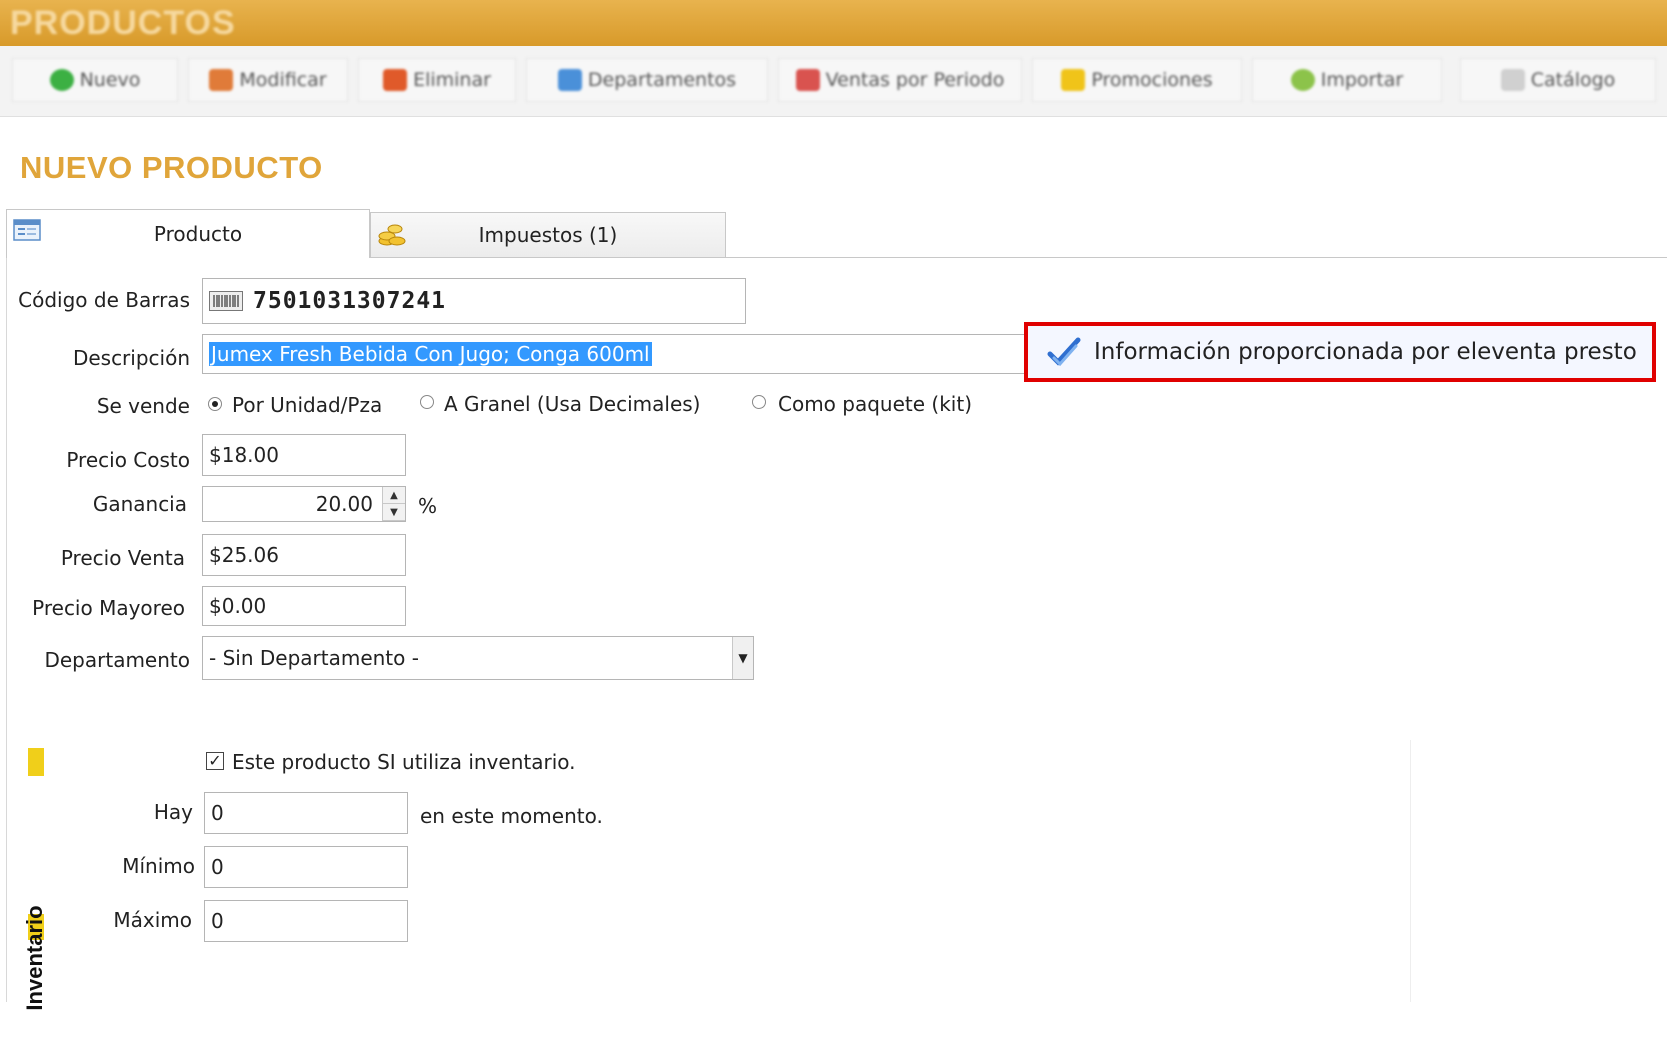 This screenshot has height=1058, width=1667. I want to click on window-title: PRODUCTOS, so click(123, 23).